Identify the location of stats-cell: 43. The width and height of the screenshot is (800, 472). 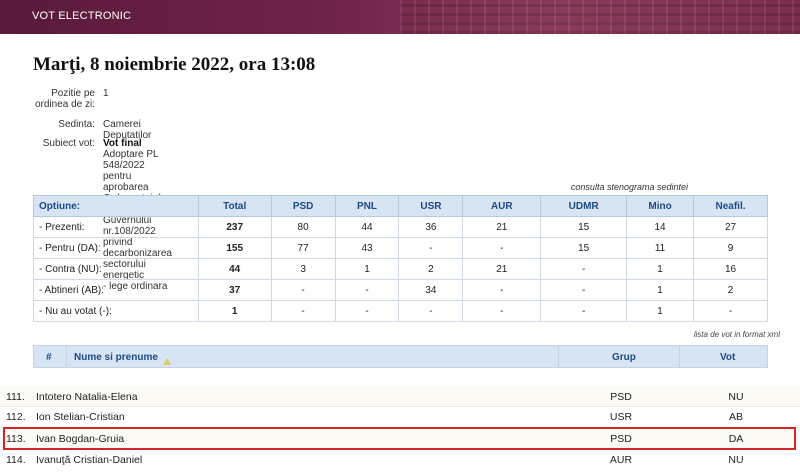
(367, 248).